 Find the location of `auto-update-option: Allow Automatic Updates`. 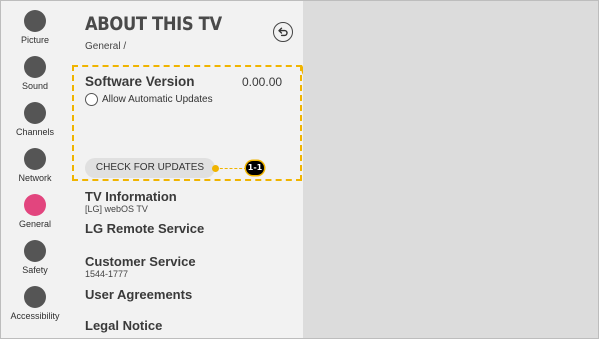

auto-update-option: Allow Automatic Updates is located at coordinates (149, 99).